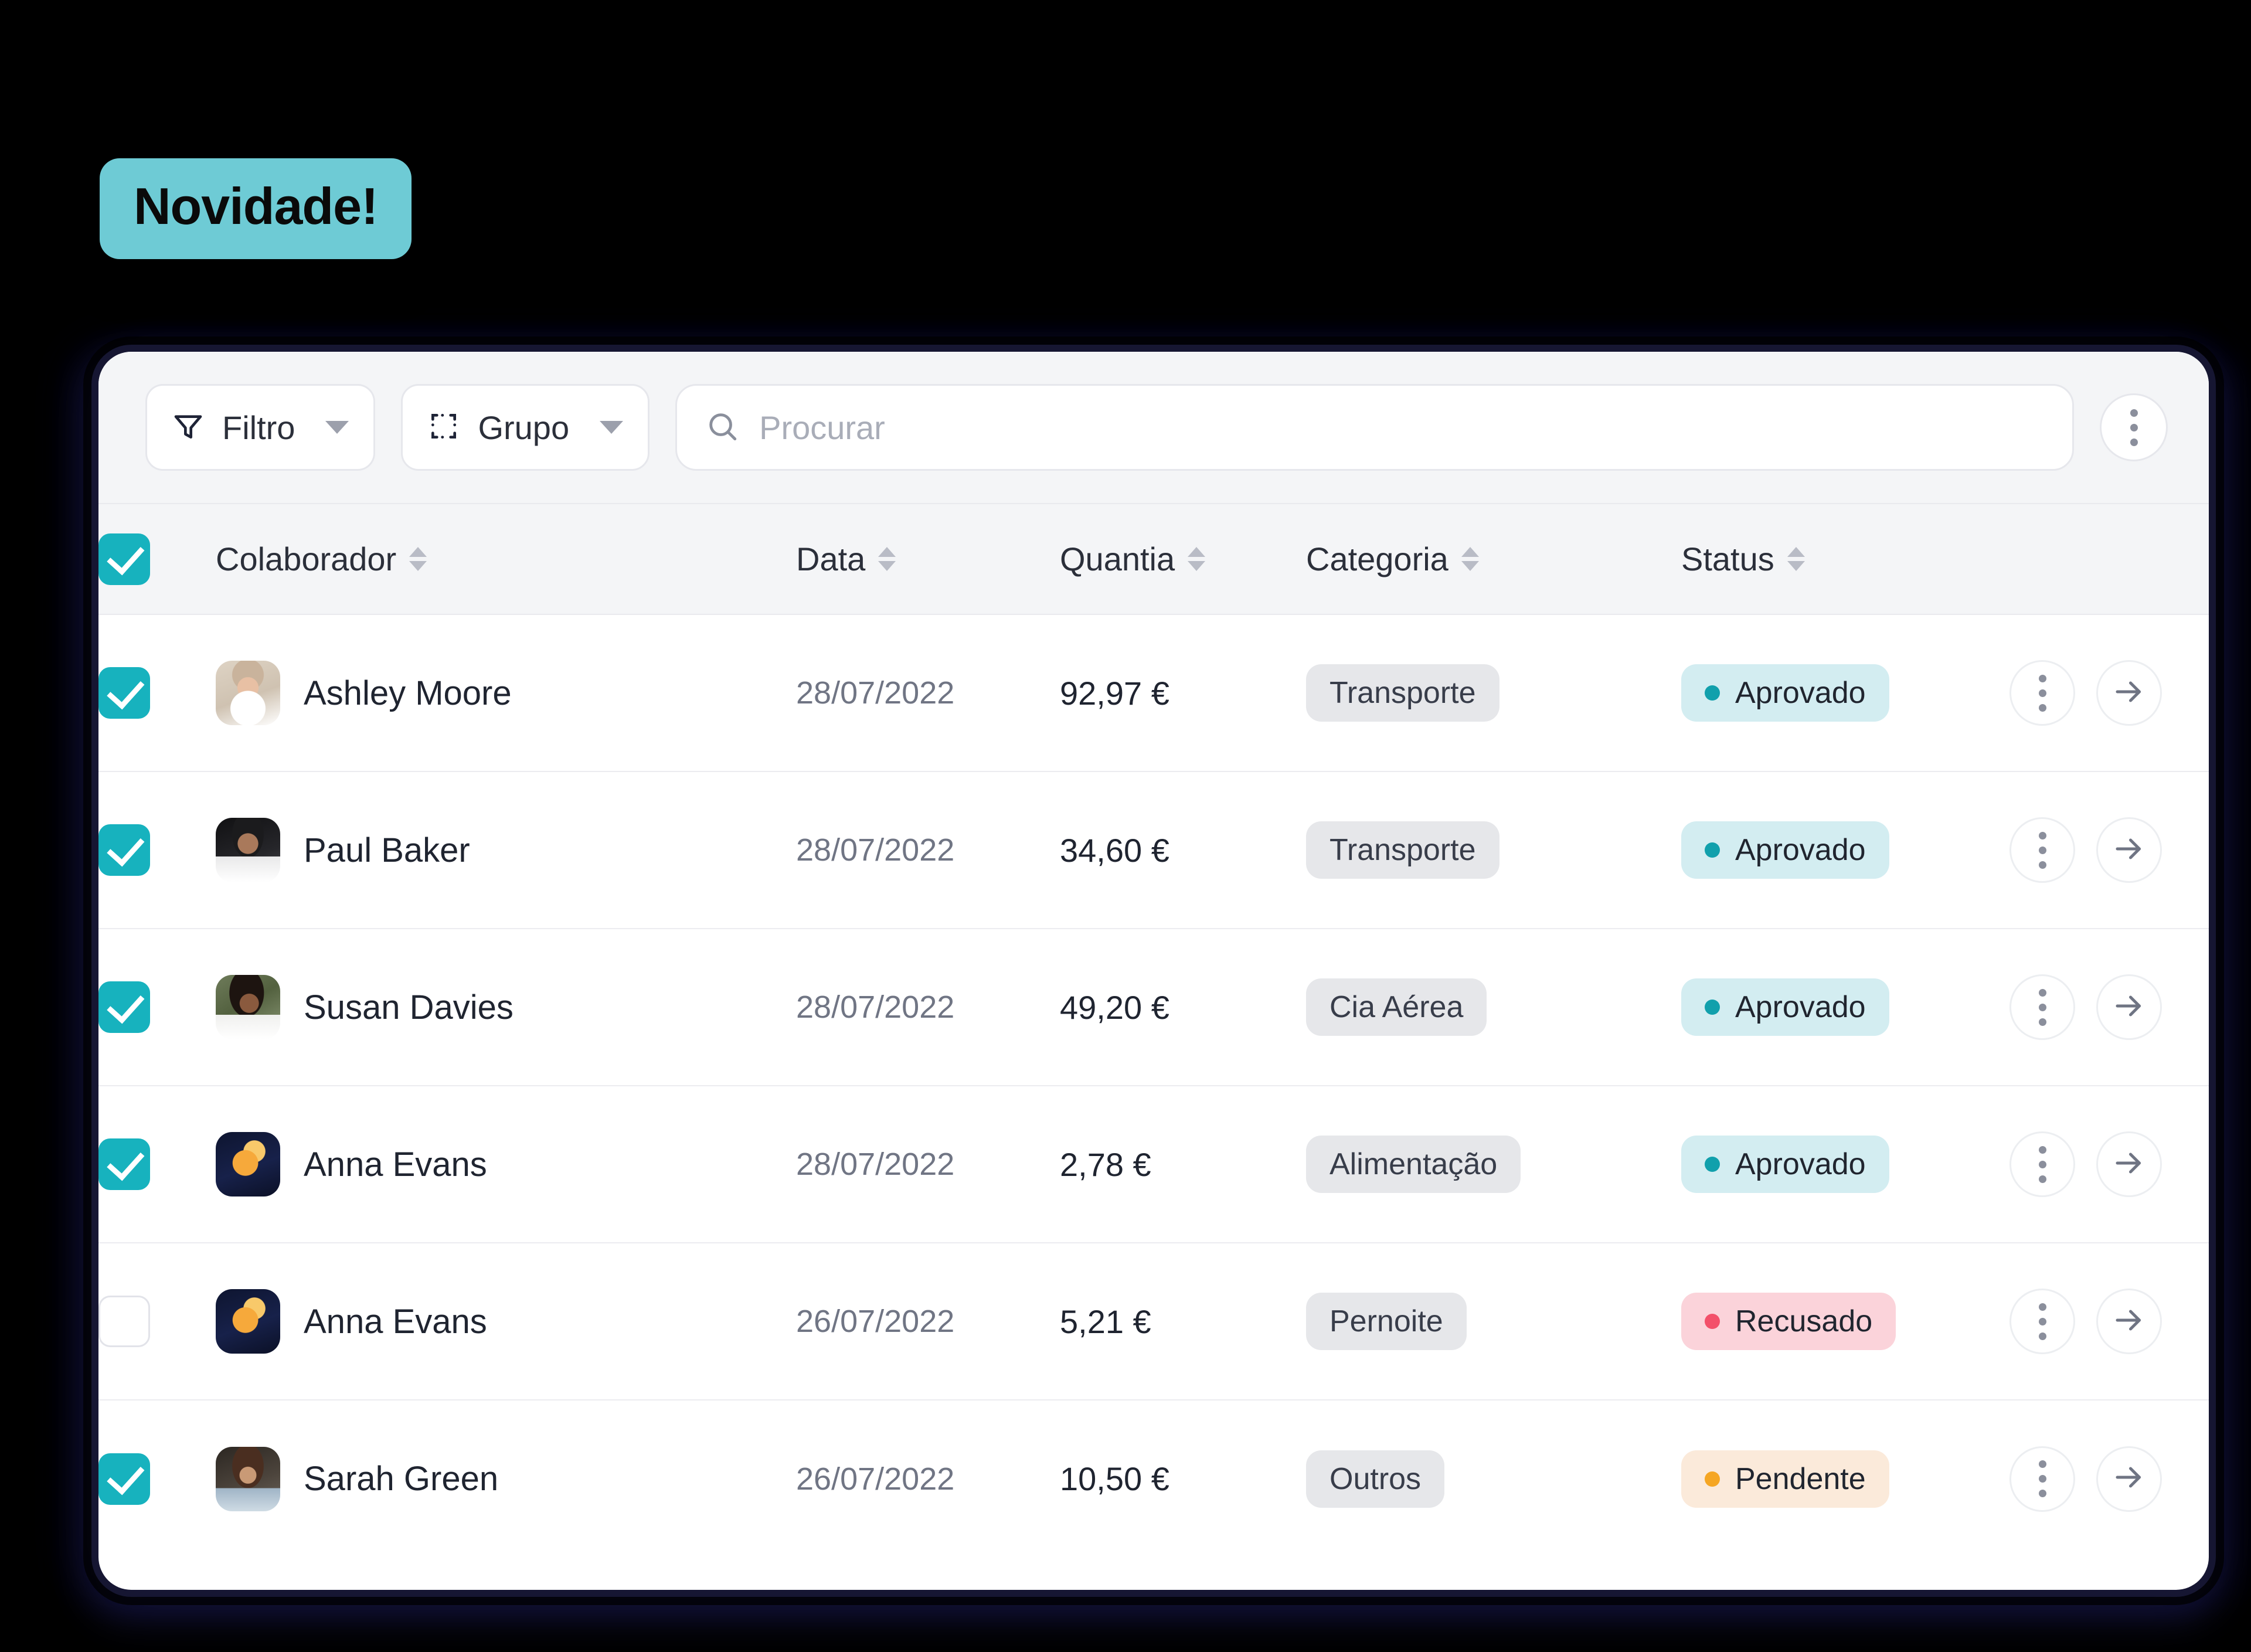 The height and width of the screenshot is (1652, 2251). What do you see at coordinates (1114, 1007) in the screenshot?
I see `expense-amount: 49,20 €` at bounding box center [1114, 1007].